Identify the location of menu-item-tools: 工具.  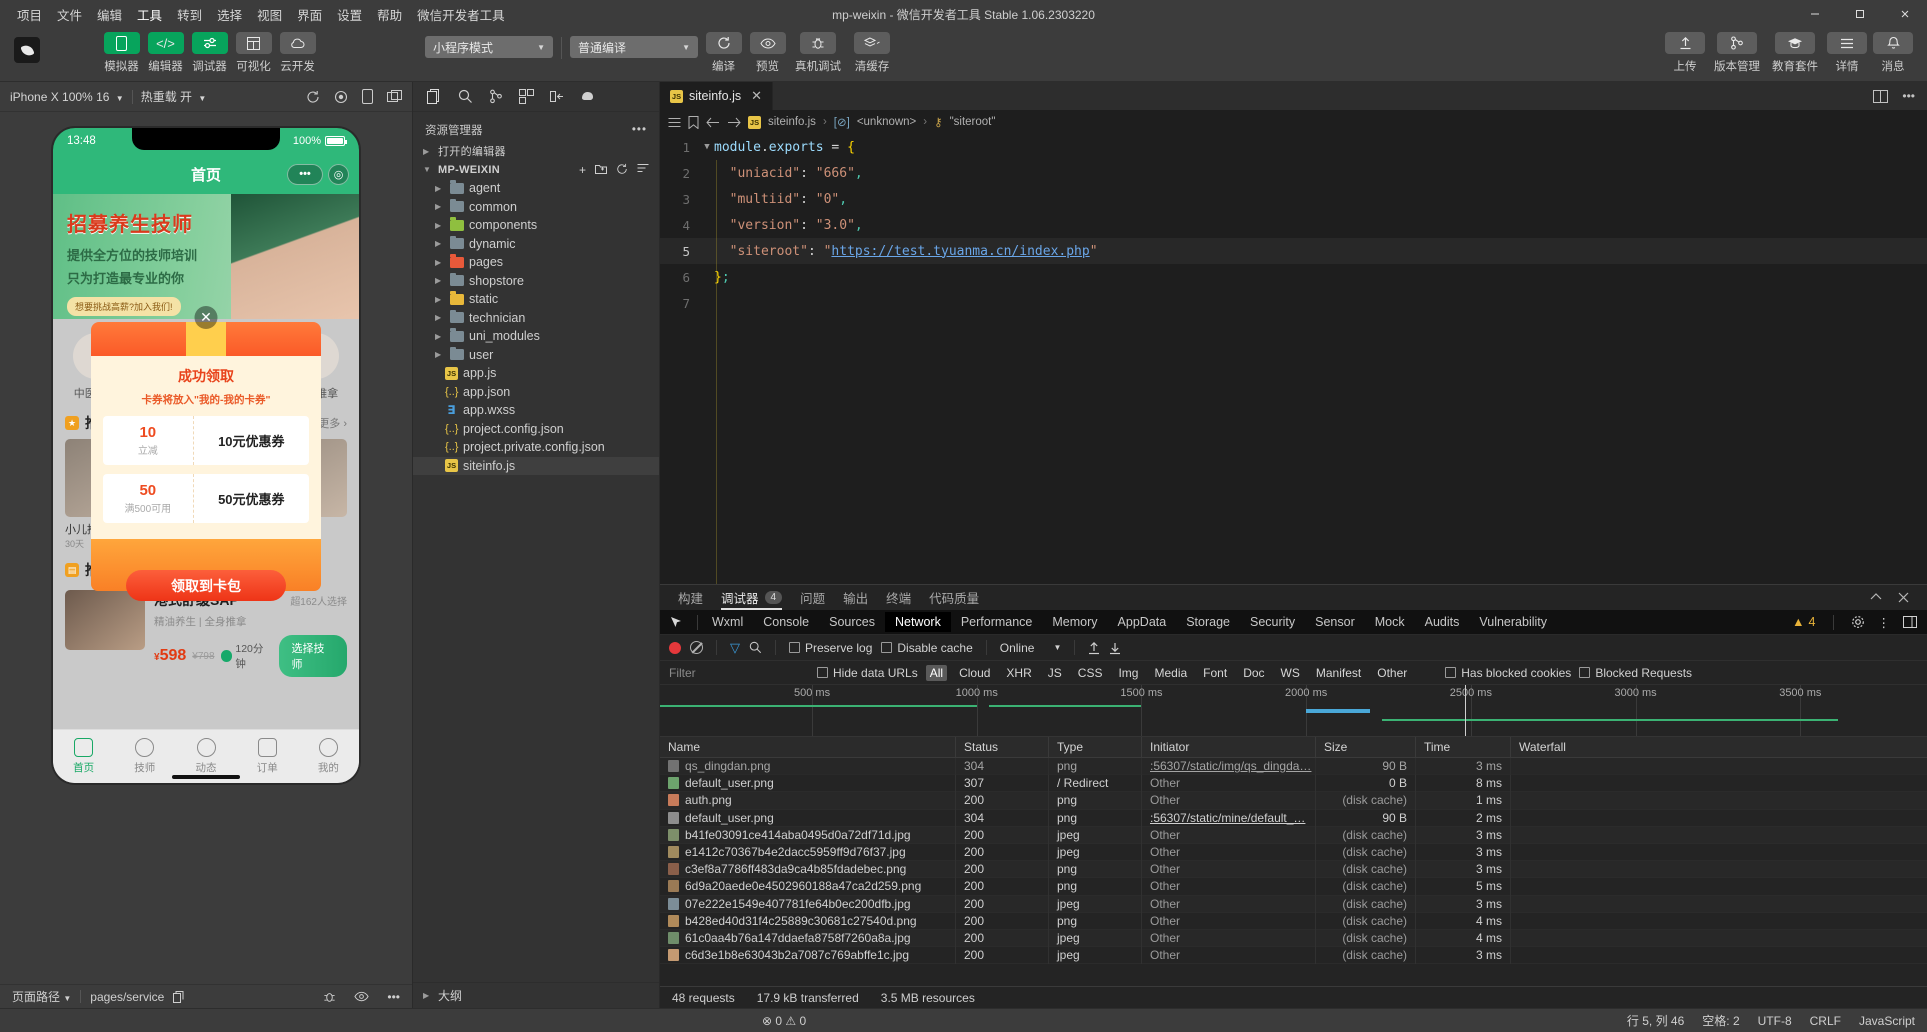
(149, 14).